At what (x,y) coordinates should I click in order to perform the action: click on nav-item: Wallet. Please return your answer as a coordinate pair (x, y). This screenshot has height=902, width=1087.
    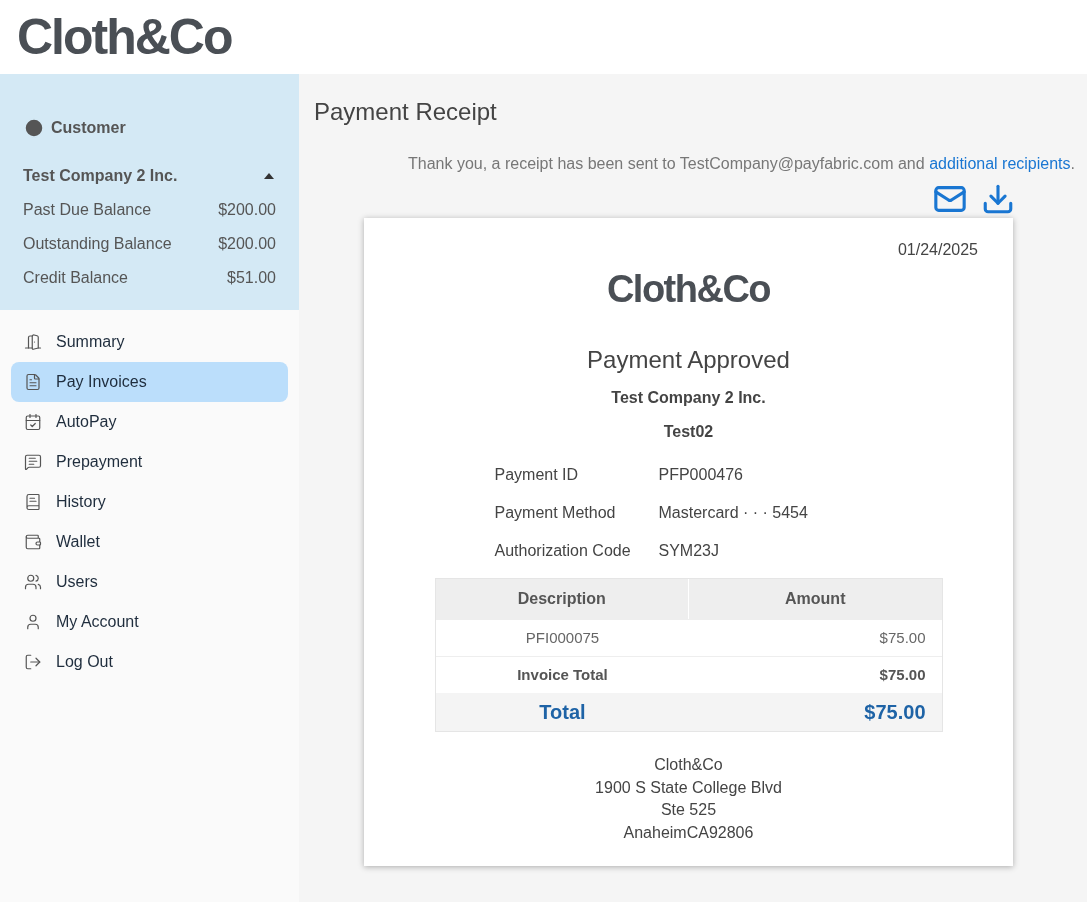
    Looking at the image, I should click on (149, 542).